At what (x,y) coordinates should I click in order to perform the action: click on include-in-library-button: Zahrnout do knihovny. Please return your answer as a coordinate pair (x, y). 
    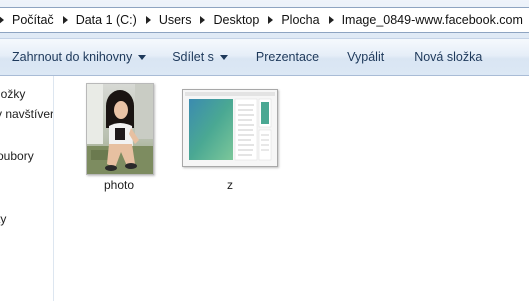
    Looking at the image, I should click on (79, 57).